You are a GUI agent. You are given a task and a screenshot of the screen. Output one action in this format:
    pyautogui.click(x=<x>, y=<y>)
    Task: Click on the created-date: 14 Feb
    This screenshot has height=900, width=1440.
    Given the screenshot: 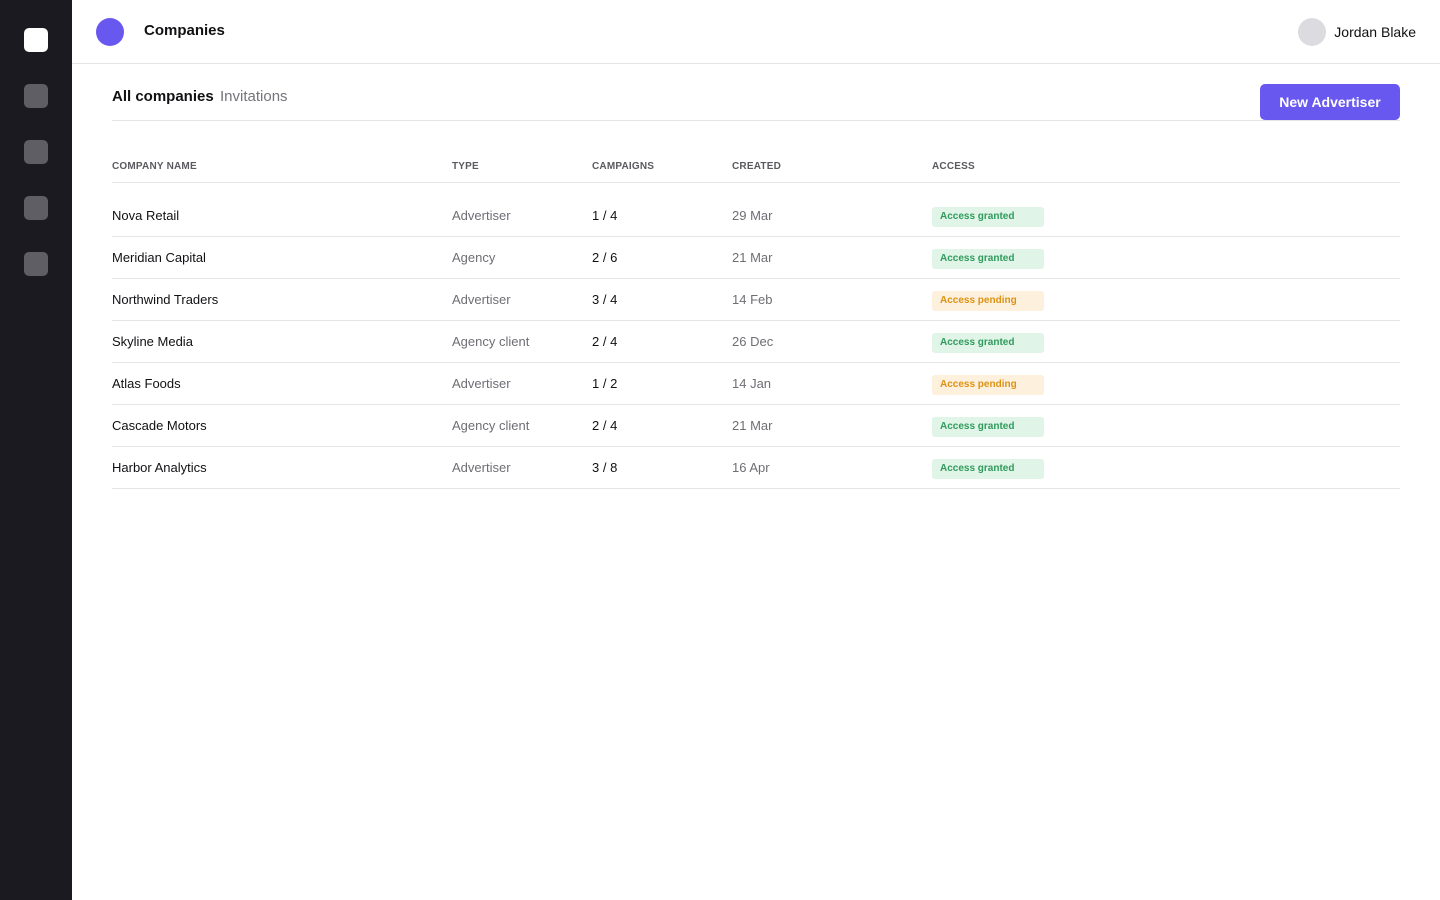 What is the action you would take?
    pyautogui.click(x=752, y=299)
    